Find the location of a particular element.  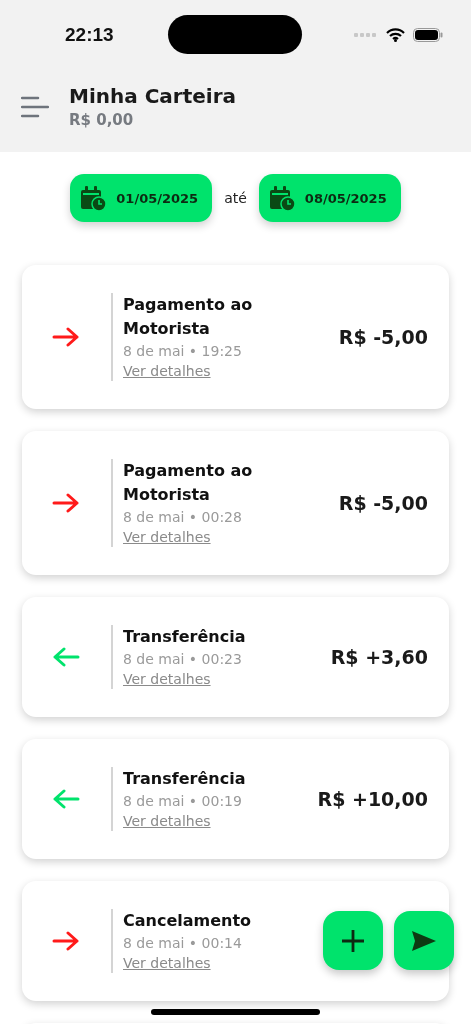

wallet-title: Minha Carteira is located at coordinates (153, 96).